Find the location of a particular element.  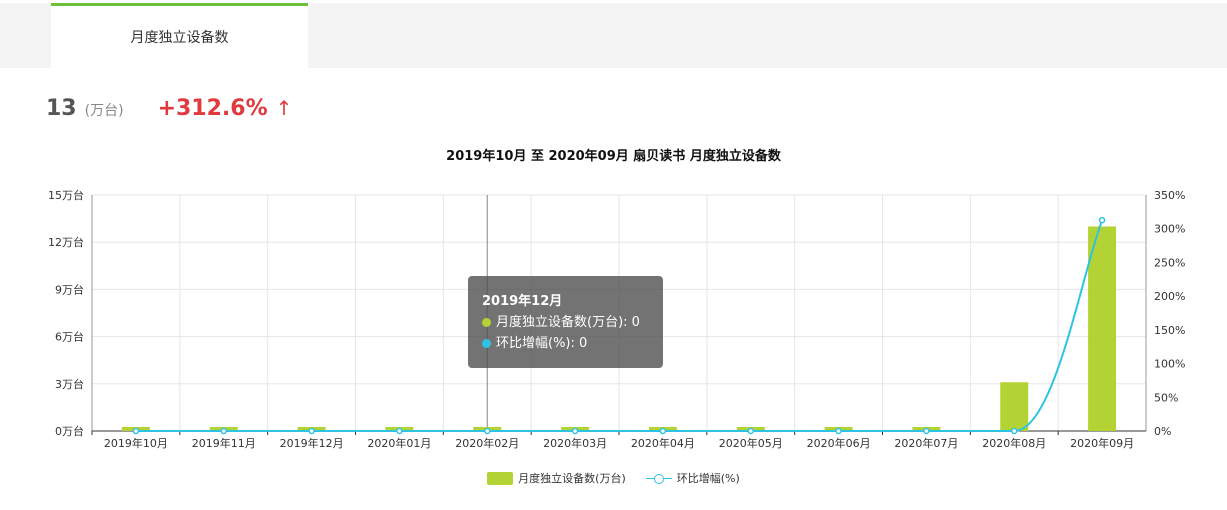

x-tick-label: 2020年05月 is located at coordinates (751, 443).